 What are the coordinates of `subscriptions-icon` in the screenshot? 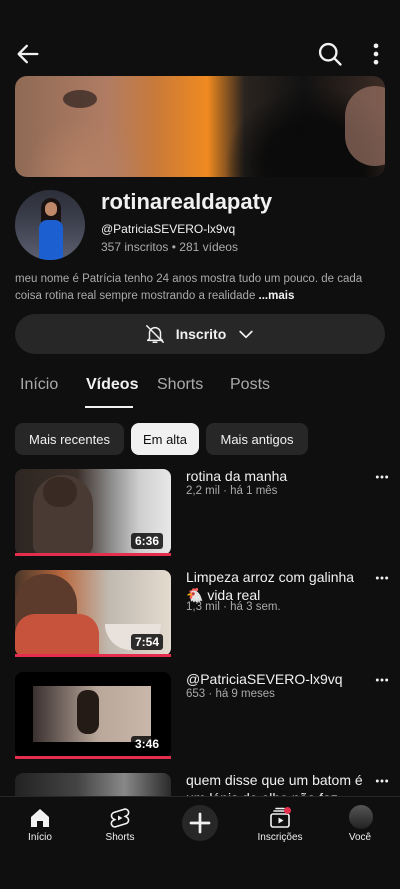 It's located at (280, 817).